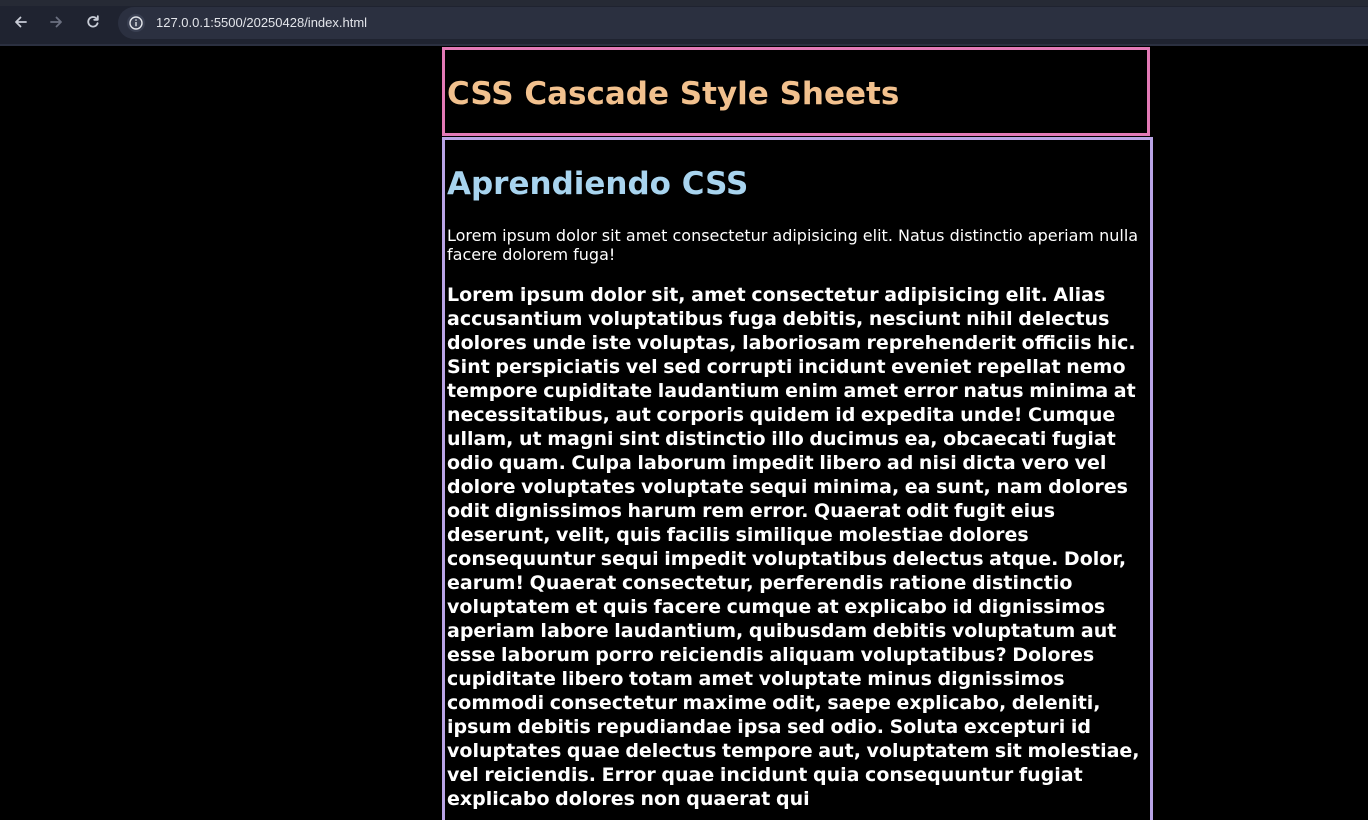 This screenshot has height=820, width=1368. I want to click on reload-button, so click(93, 22).